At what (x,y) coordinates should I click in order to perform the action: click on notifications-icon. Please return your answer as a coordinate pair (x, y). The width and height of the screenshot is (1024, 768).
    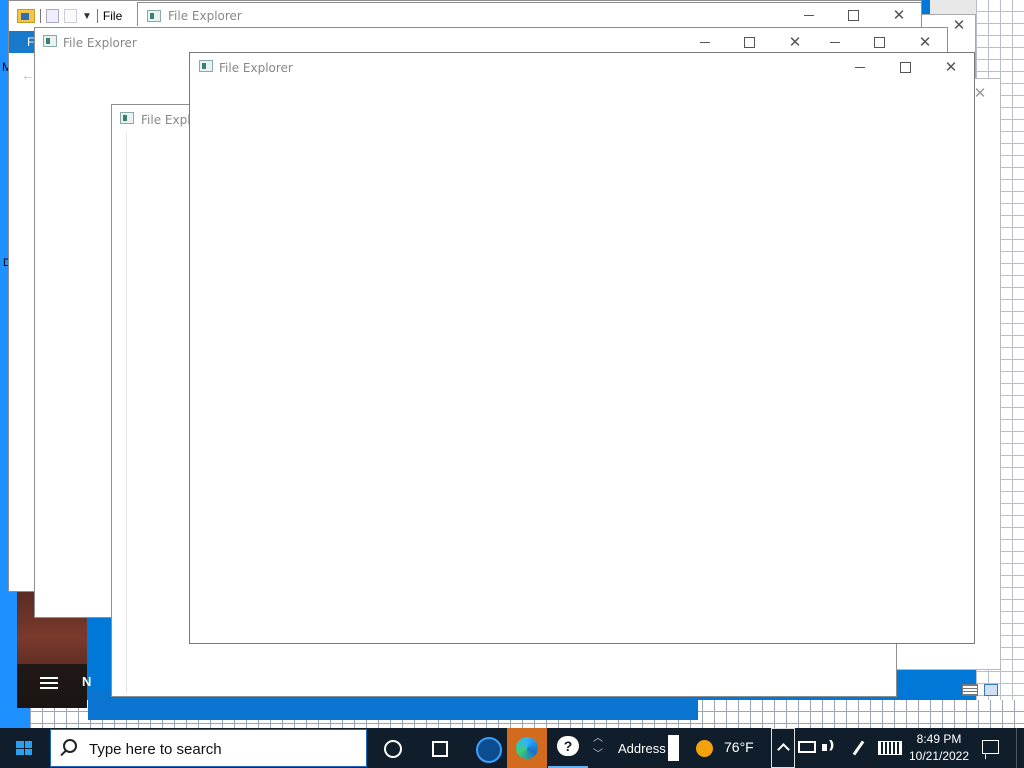
    Looking at the image, I should click on (990, 747).